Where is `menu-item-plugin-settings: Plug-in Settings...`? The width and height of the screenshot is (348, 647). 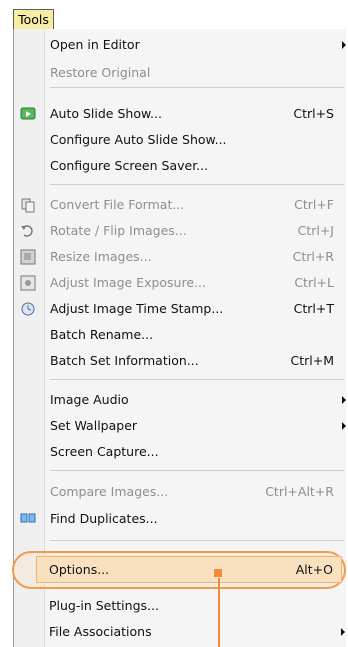
menu-item-plugin-settings: Plug-in Settings... is located at coordinates (179, 606).